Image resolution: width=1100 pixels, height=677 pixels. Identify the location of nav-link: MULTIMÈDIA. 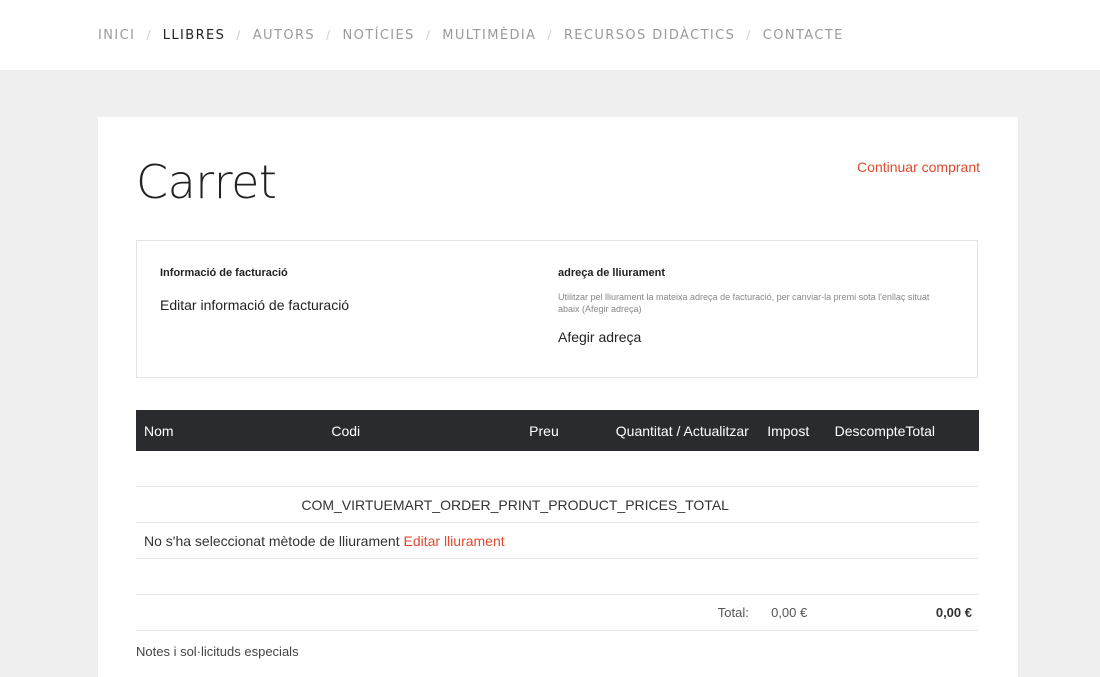
(489, 35).